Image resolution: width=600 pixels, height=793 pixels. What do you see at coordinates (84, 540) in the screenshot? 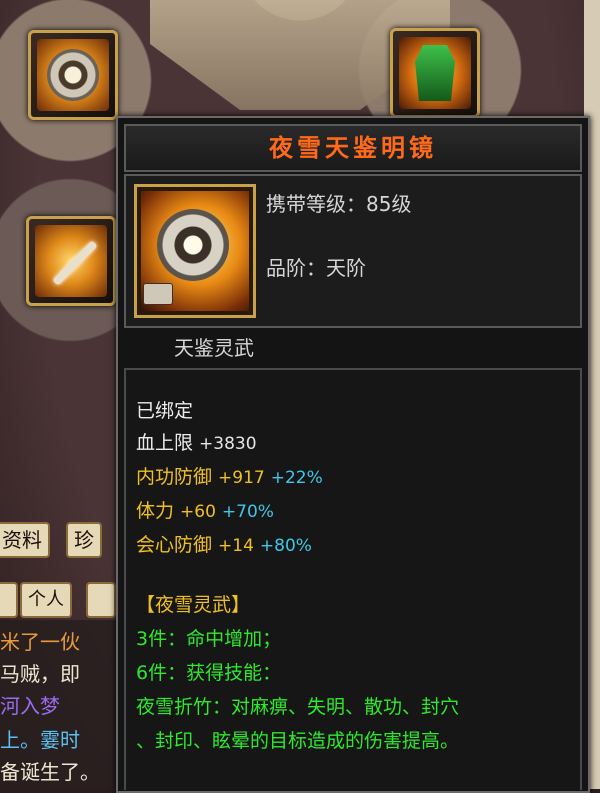
I see `tab-treasure: 珍` at bounding box center [84, 540].